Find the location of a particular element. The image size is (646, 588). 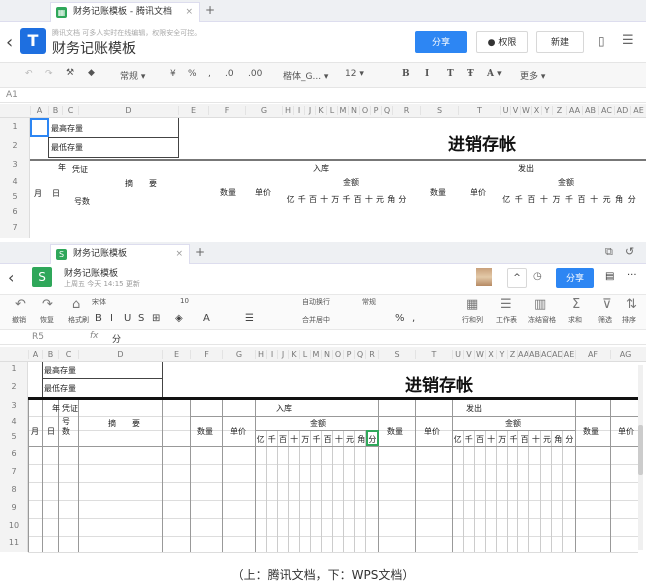

tencent-doc-tab: ▦ 财务记账模板 - 腾讯文档 × is located at coordinates (125, 12).